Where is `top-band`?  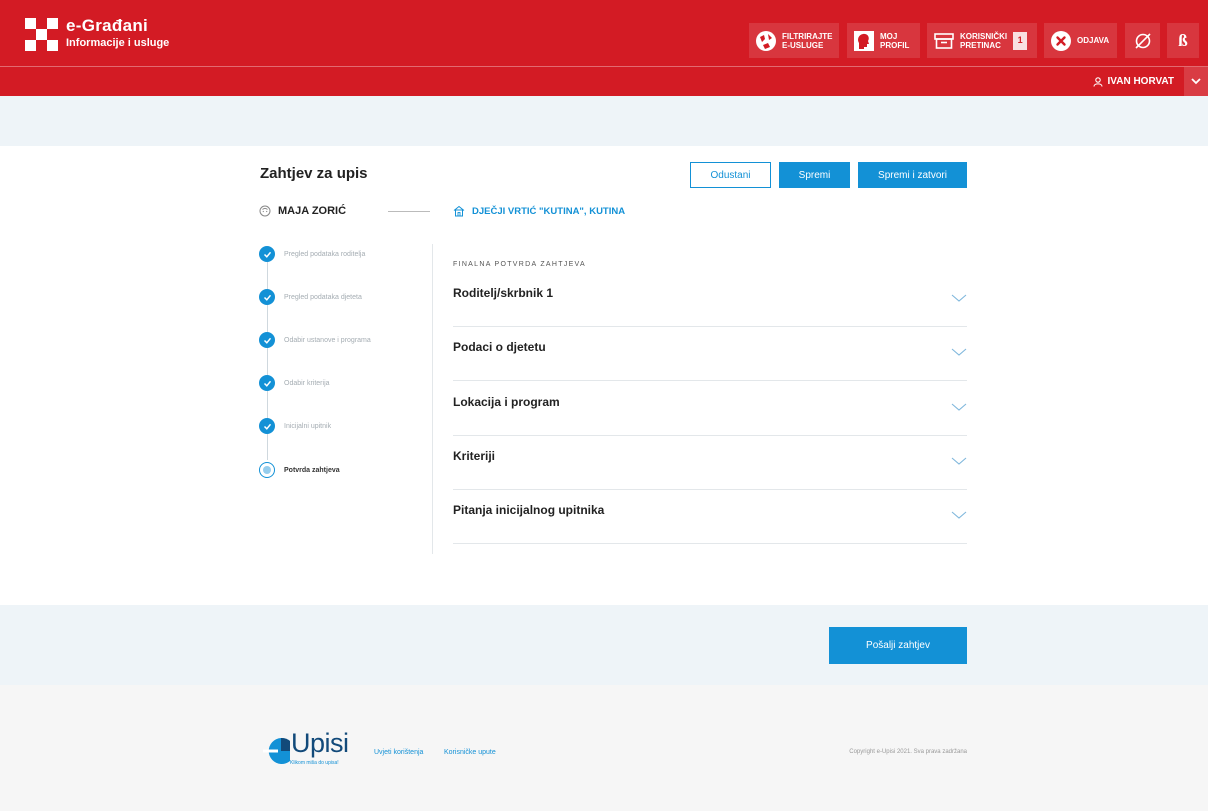 top-band is located at coordinates (604, 121).